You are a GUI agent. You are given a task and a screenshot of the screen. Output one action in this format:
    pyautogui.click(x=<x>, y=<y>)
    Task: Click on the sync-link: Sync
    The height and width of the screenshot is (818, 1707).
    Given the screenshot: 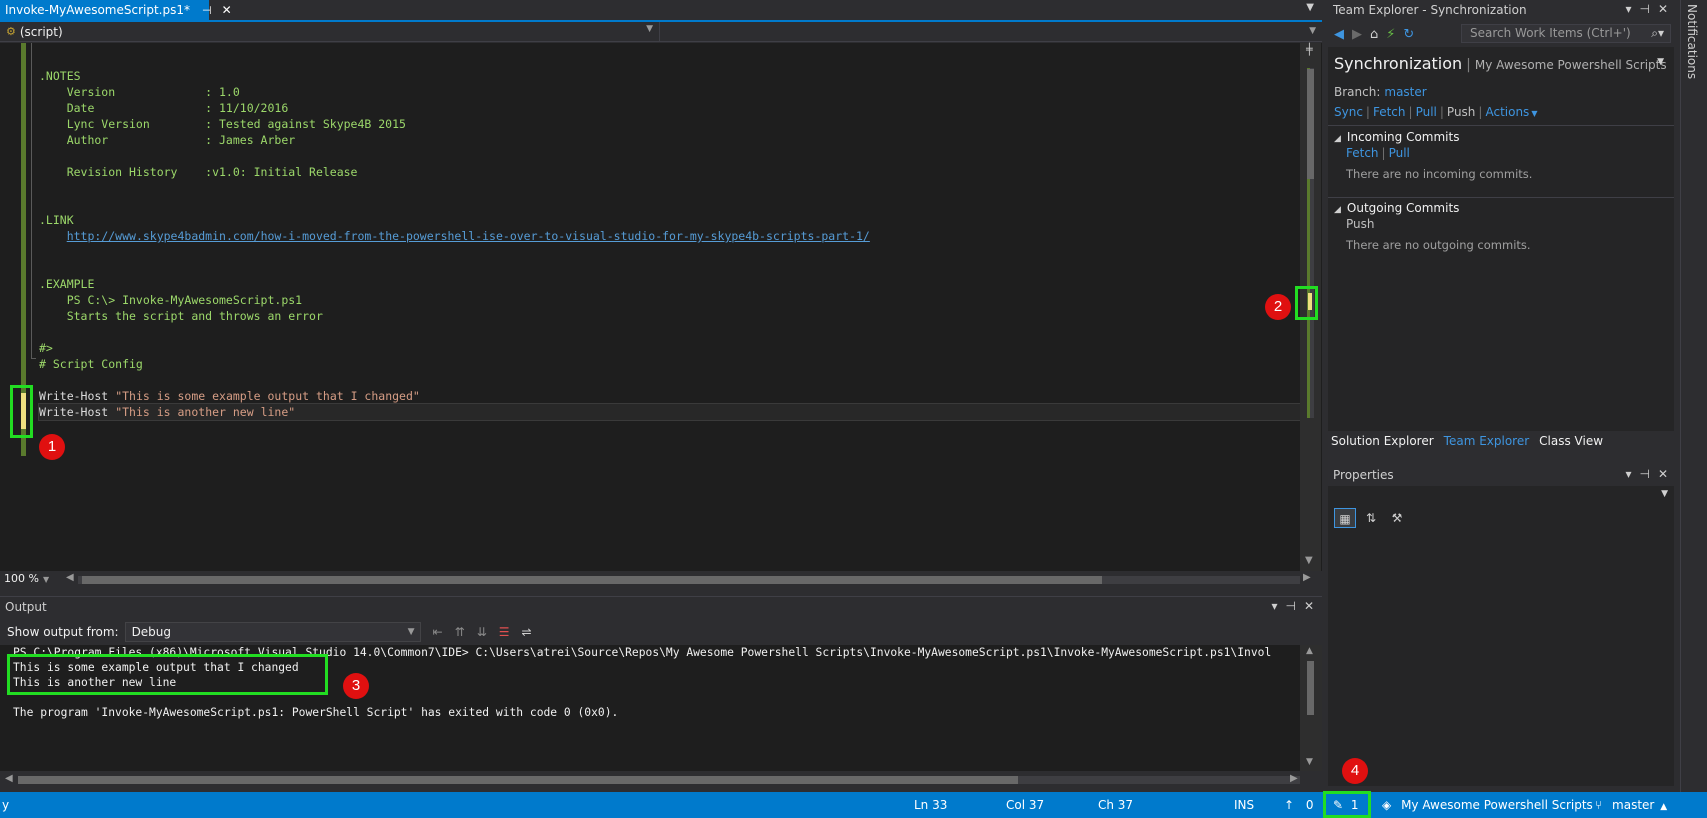 What is the action you would take?
    pyautogui.click(x=1348, y=112)
    